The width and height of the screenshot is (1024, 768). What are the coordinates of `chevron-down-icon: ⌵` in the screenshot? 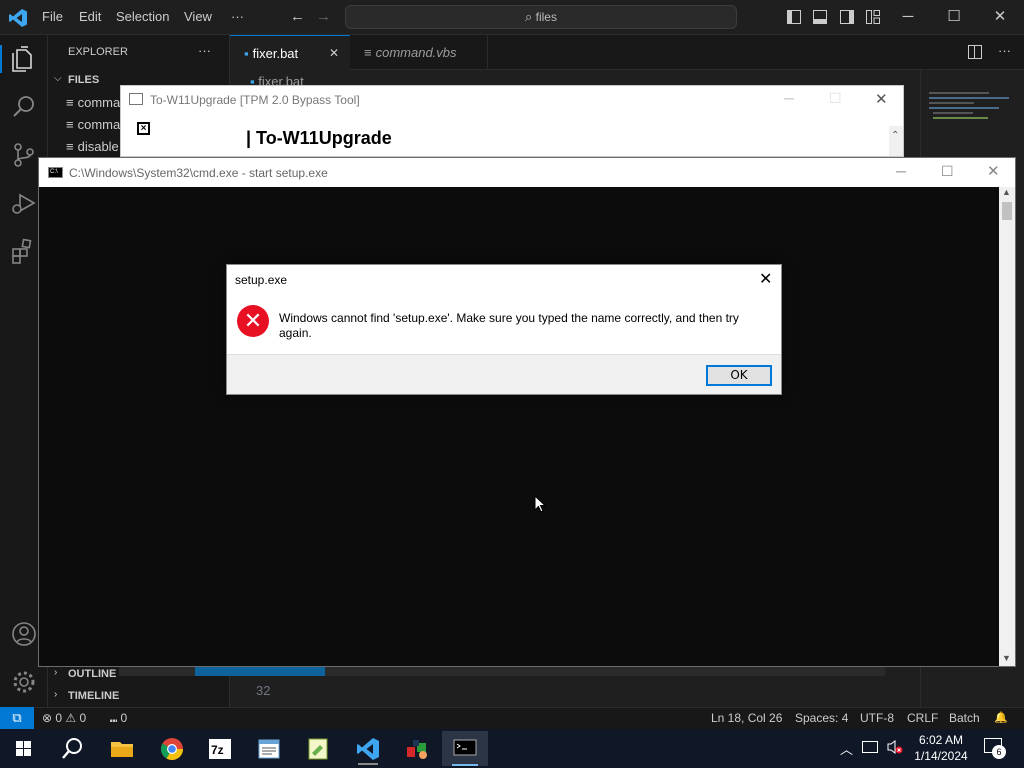 It's located at (58, 78).